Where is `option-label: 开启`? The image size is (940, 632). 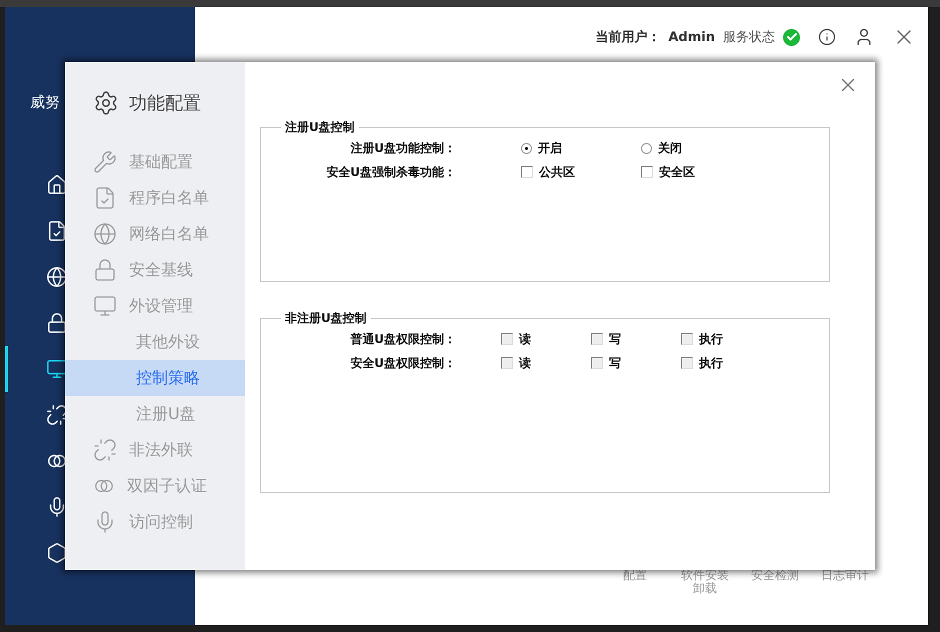
option-label: 开启 is located at coordinates (550, 148).